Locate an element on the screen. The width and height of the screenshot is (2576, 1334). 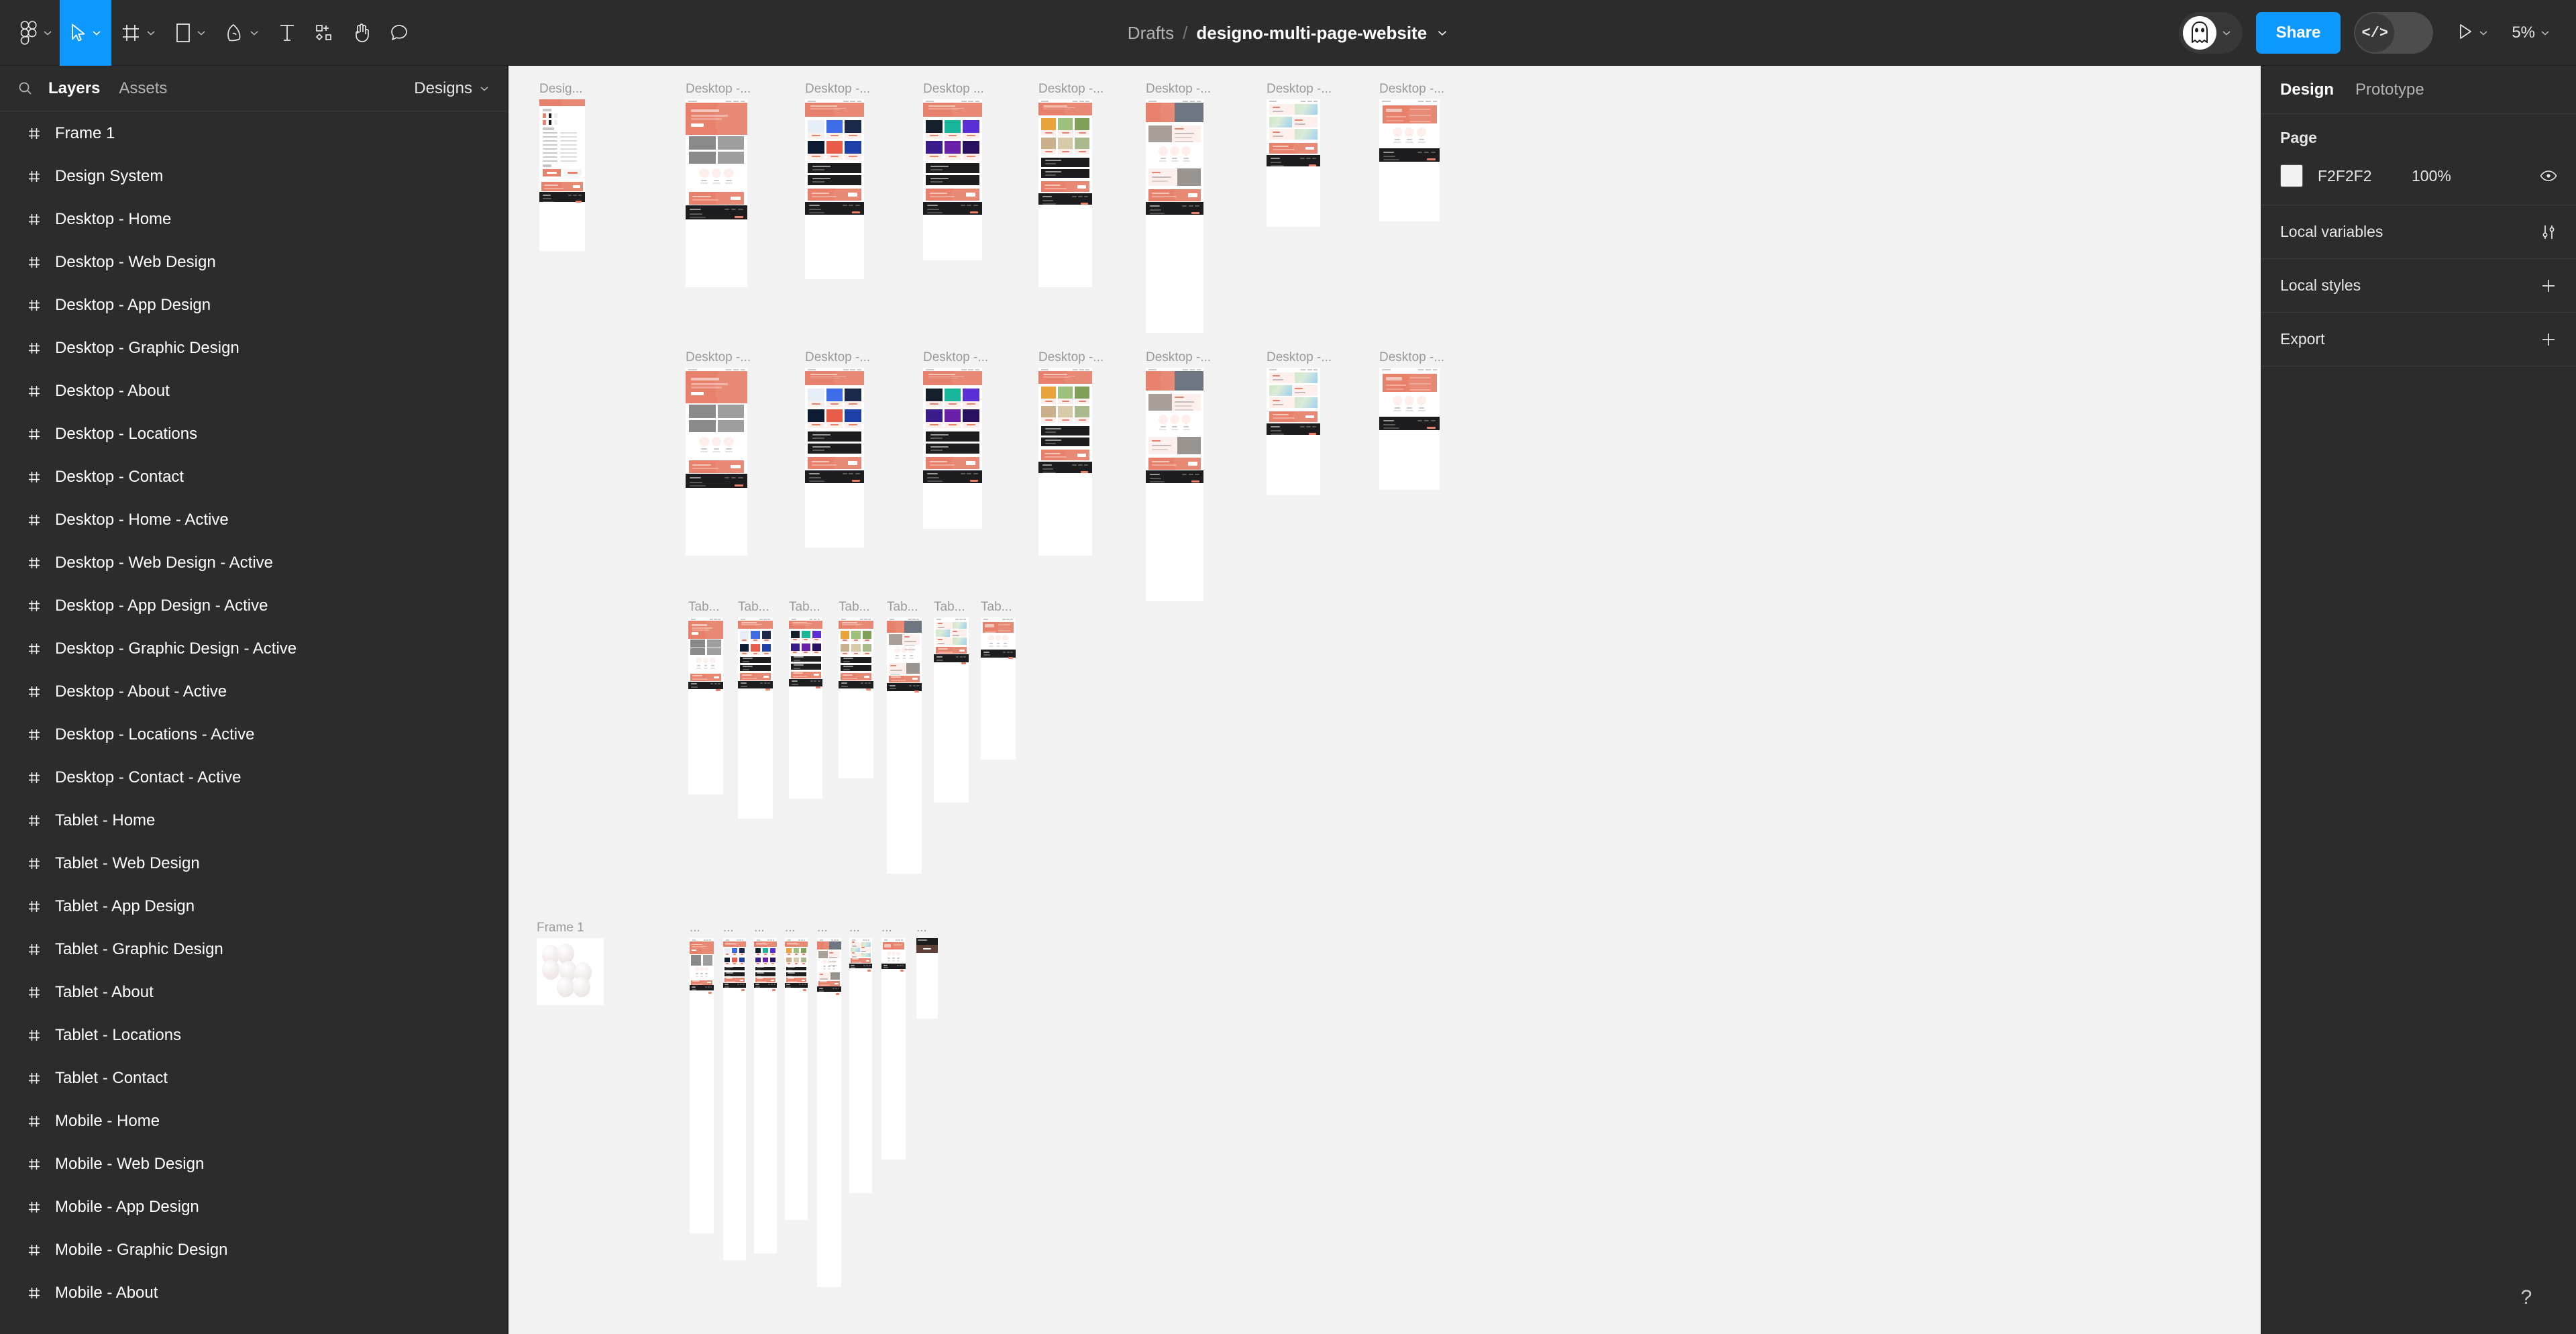
shape-tool-button is located at coordinates (191, 33).